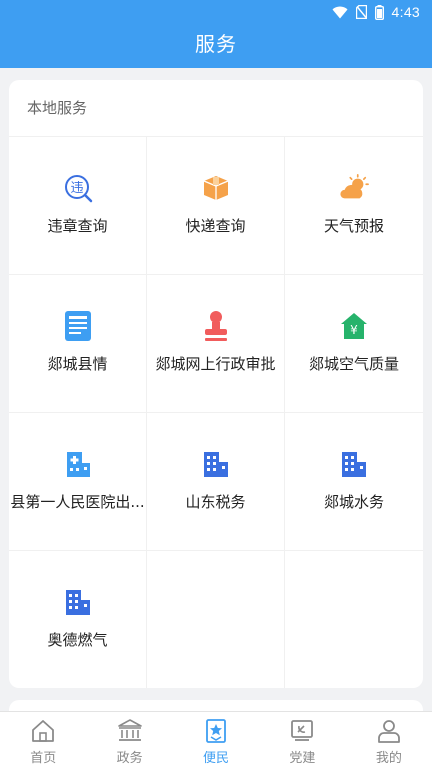  I want to click on service-weather: 天气预报, so click(354, 205).